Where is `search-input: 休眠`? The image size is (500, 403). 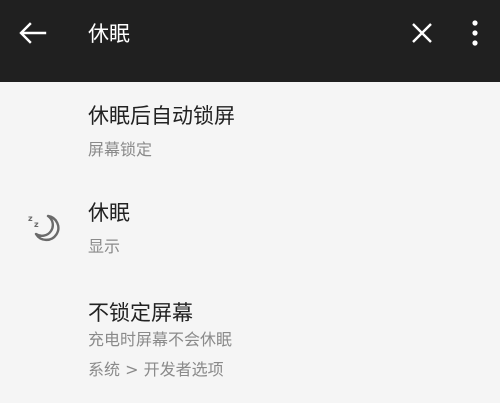
search-input: 休眠 is located at coordinates (109, 34).